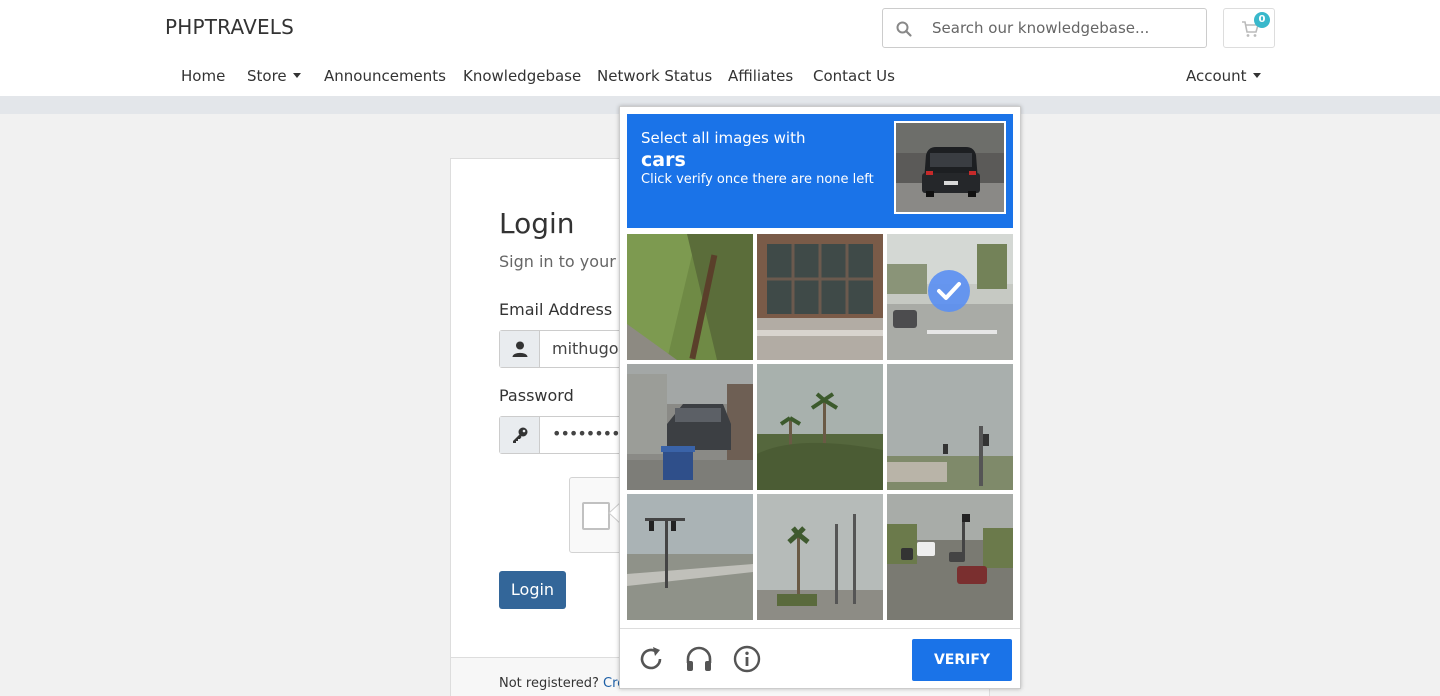  I want to click on cart-count-badge: 0, so click(1262, 20).